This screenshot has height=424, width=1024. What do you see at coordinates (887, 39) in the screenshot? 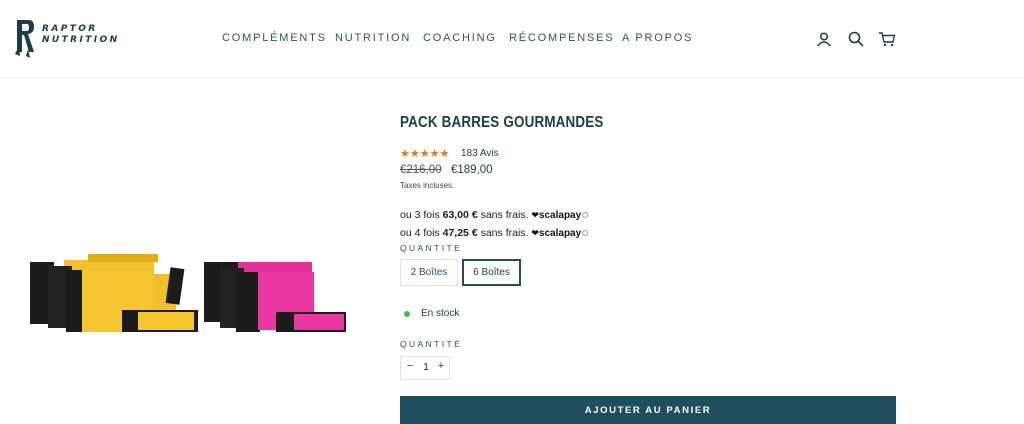
I see `cart-icon` at bounding box center [887, 39].